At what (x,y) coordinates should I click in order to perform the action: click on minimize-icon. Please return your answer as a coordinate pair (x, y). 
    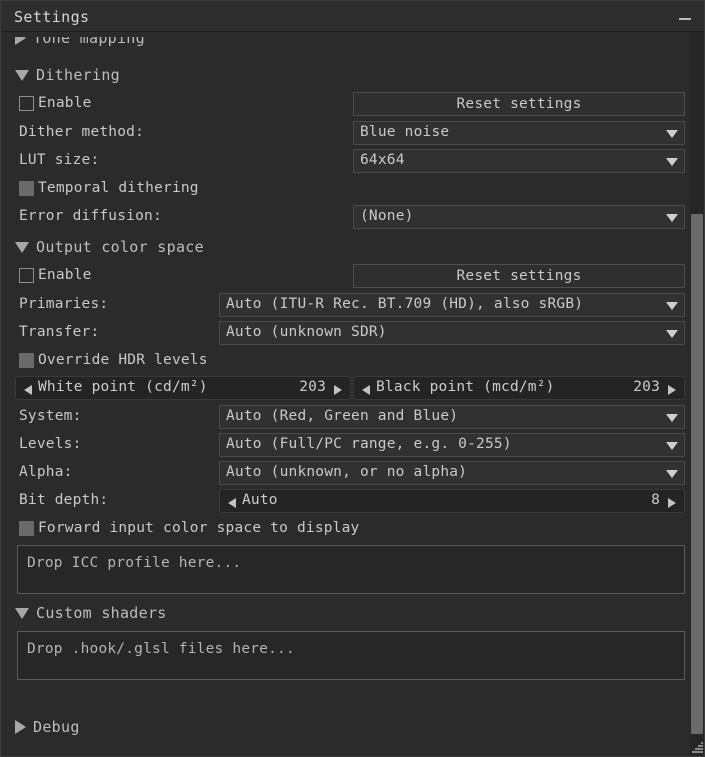
    Looking at the image, I should click on (685, 19).